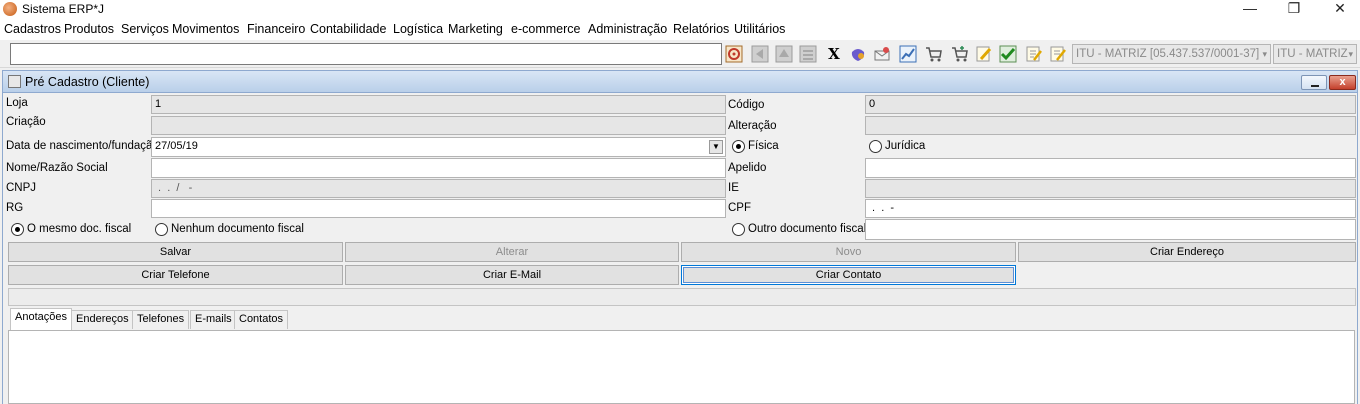  Describe the element at coordinates (79, 229) in the screenshot. I see `mesmo-doc-label: O mesmo doc. fiscal` at that location.